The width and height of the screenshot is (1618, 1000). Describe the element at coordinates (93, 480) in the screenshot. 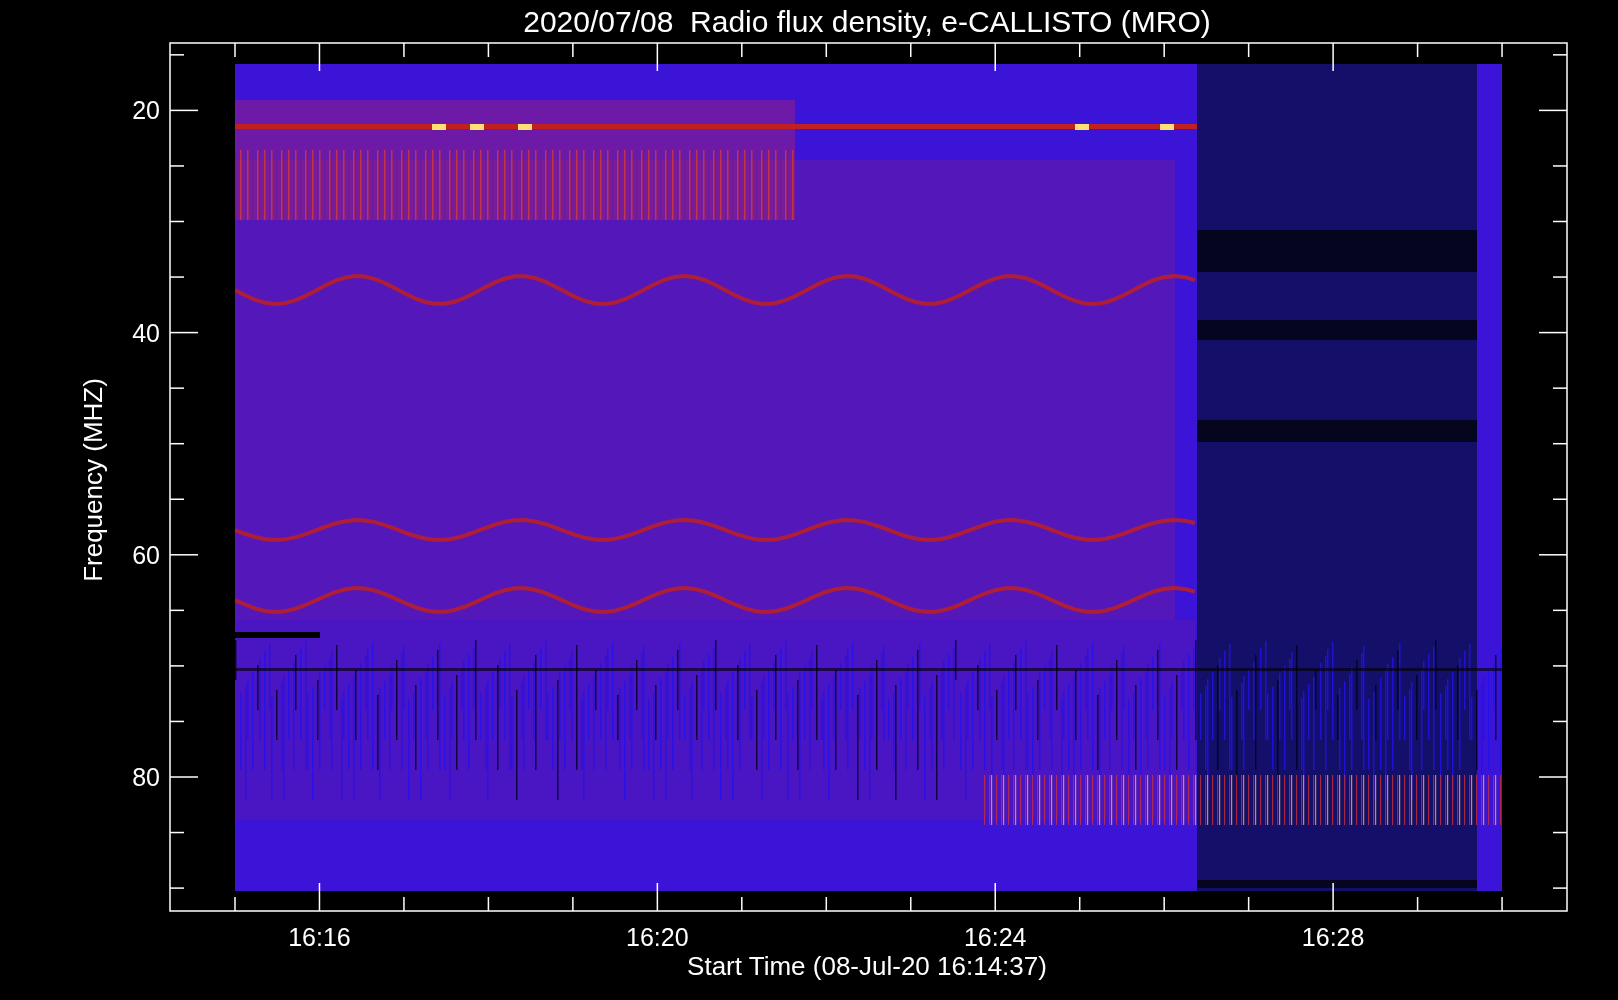

I see `y-axis-label: Frequency (MHZ)` at that location.